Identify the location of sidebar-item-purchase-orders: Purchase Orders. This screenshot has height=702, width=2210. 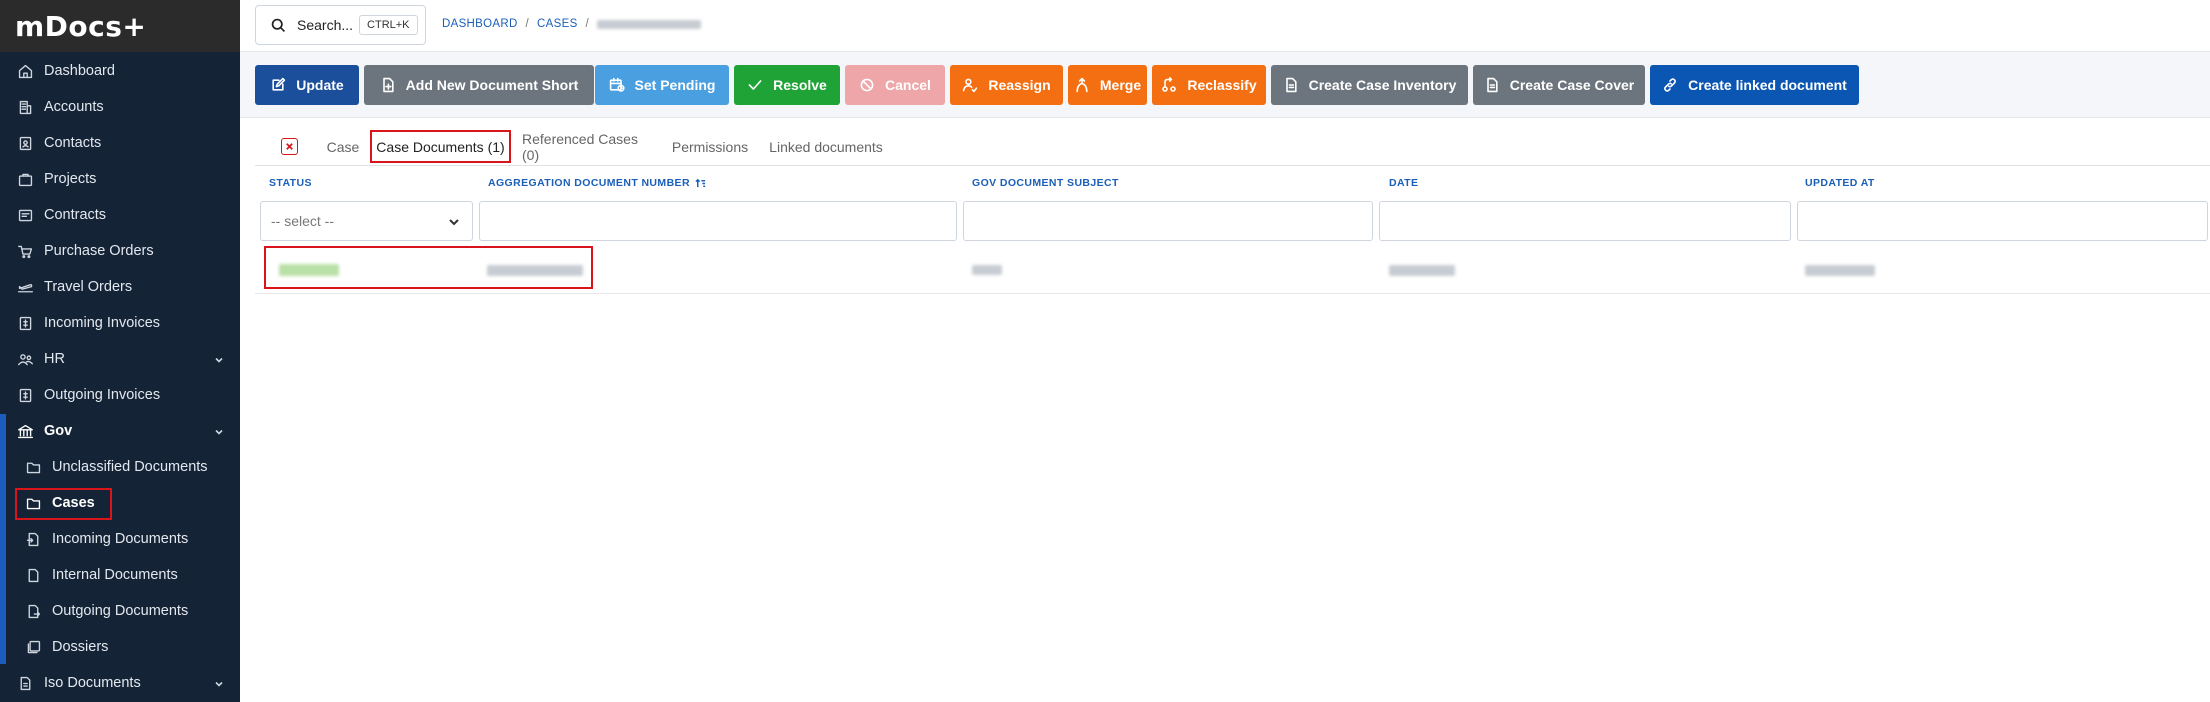
(120, 251).